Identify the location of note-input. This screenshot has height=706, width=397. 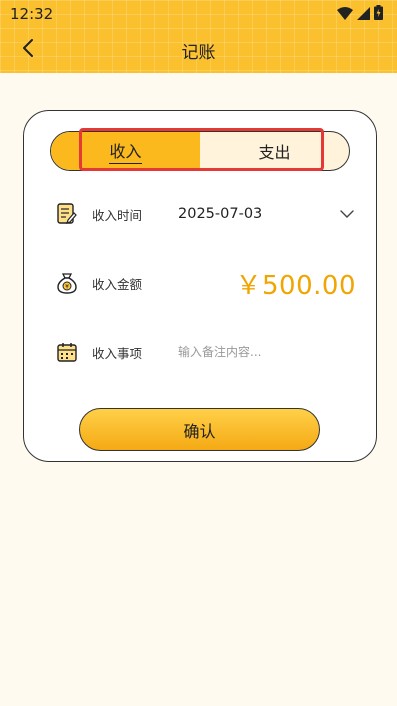
(263, 352).